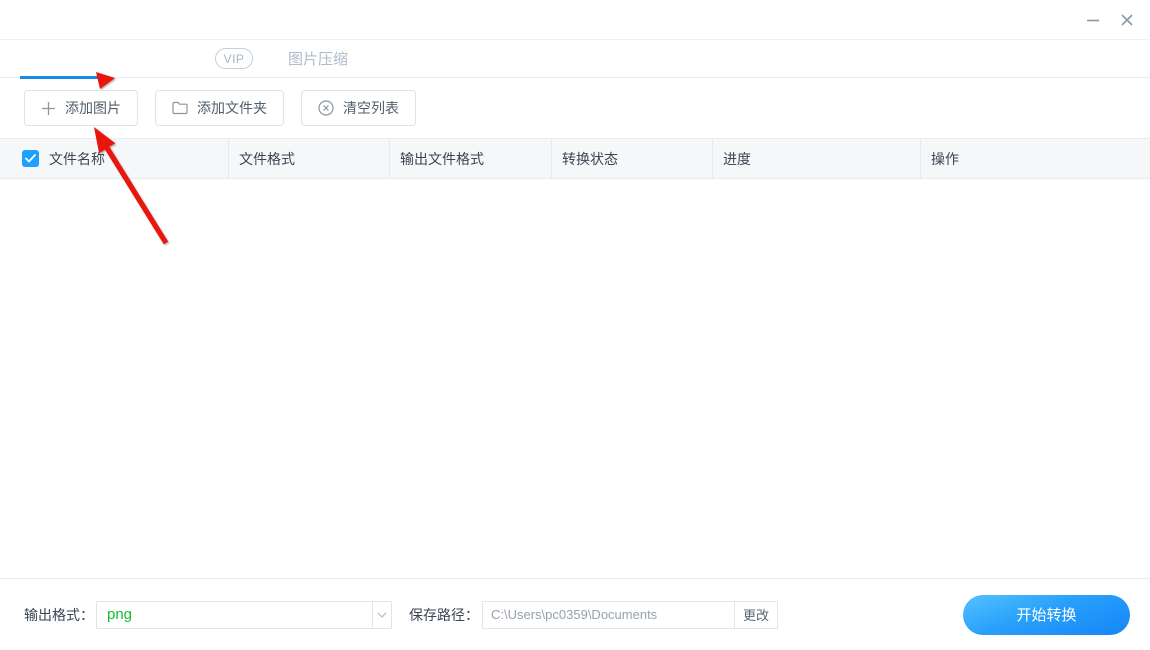  I want to click on footer-bar: 输出格式： png 保存路径： 更改 开始转换, so click(575, 614).